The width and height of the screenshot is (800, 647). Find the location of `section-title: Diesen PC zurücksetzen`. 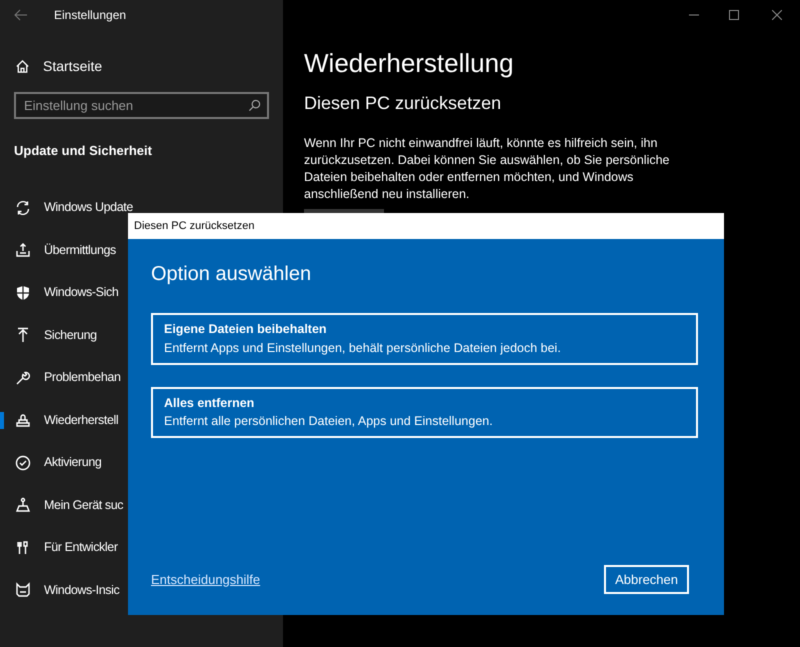

section-title: Diesen PC zurücksetzen is located at coordinates (403, 103).